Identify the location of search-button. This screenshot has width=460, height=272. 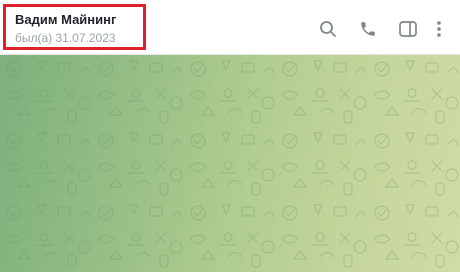
(328, 29).